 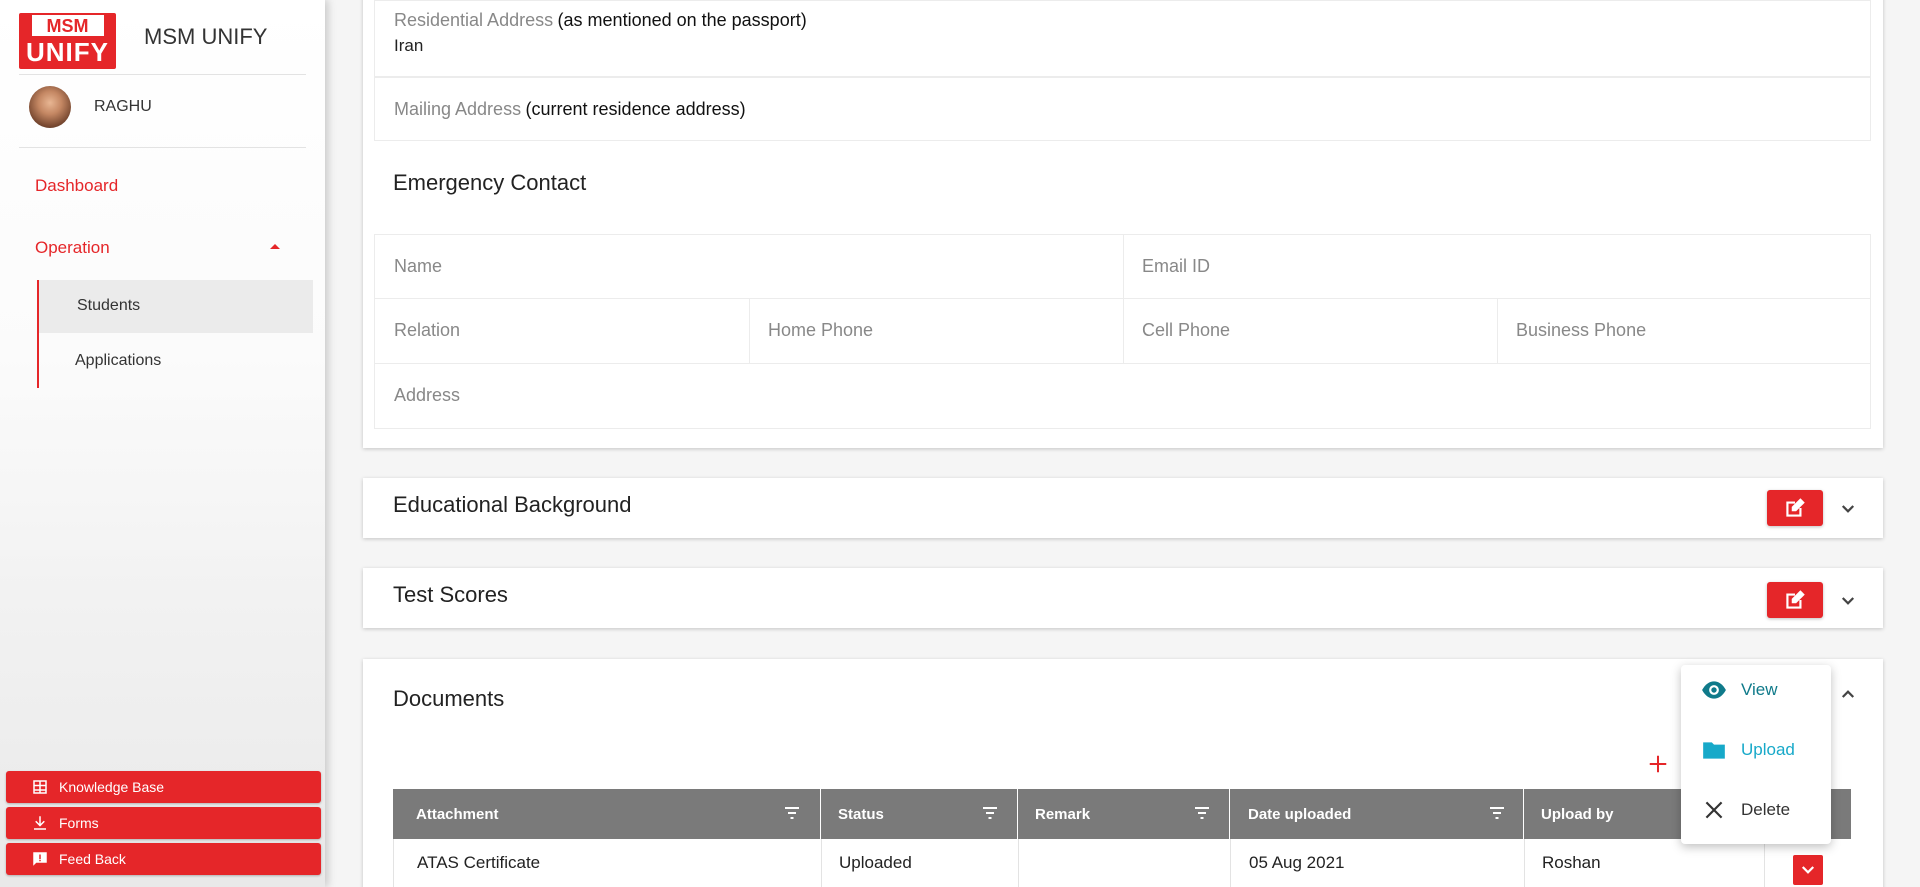 What do you see at coordinates (875, 862) in the screenshot?
I see `cell-status: Uploaded` at bounding box center [875, 862].